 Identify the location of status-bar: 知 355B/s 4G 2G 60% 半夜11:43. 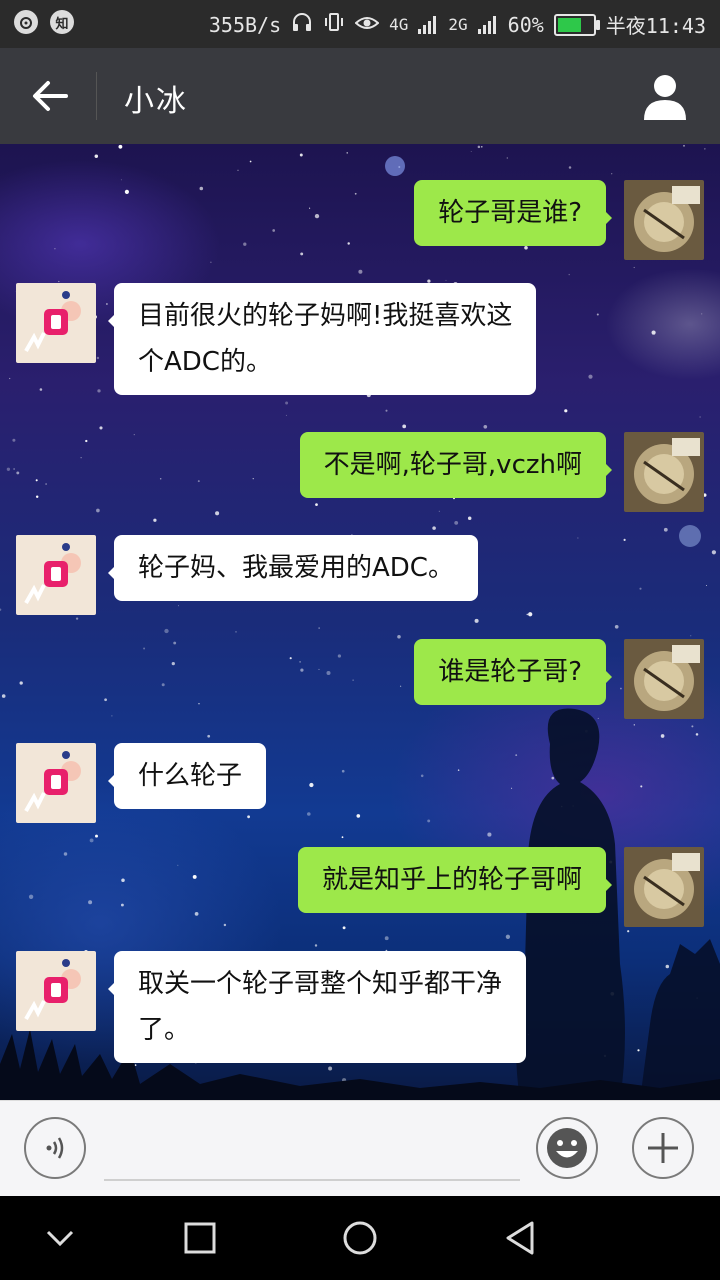
(360, 24).